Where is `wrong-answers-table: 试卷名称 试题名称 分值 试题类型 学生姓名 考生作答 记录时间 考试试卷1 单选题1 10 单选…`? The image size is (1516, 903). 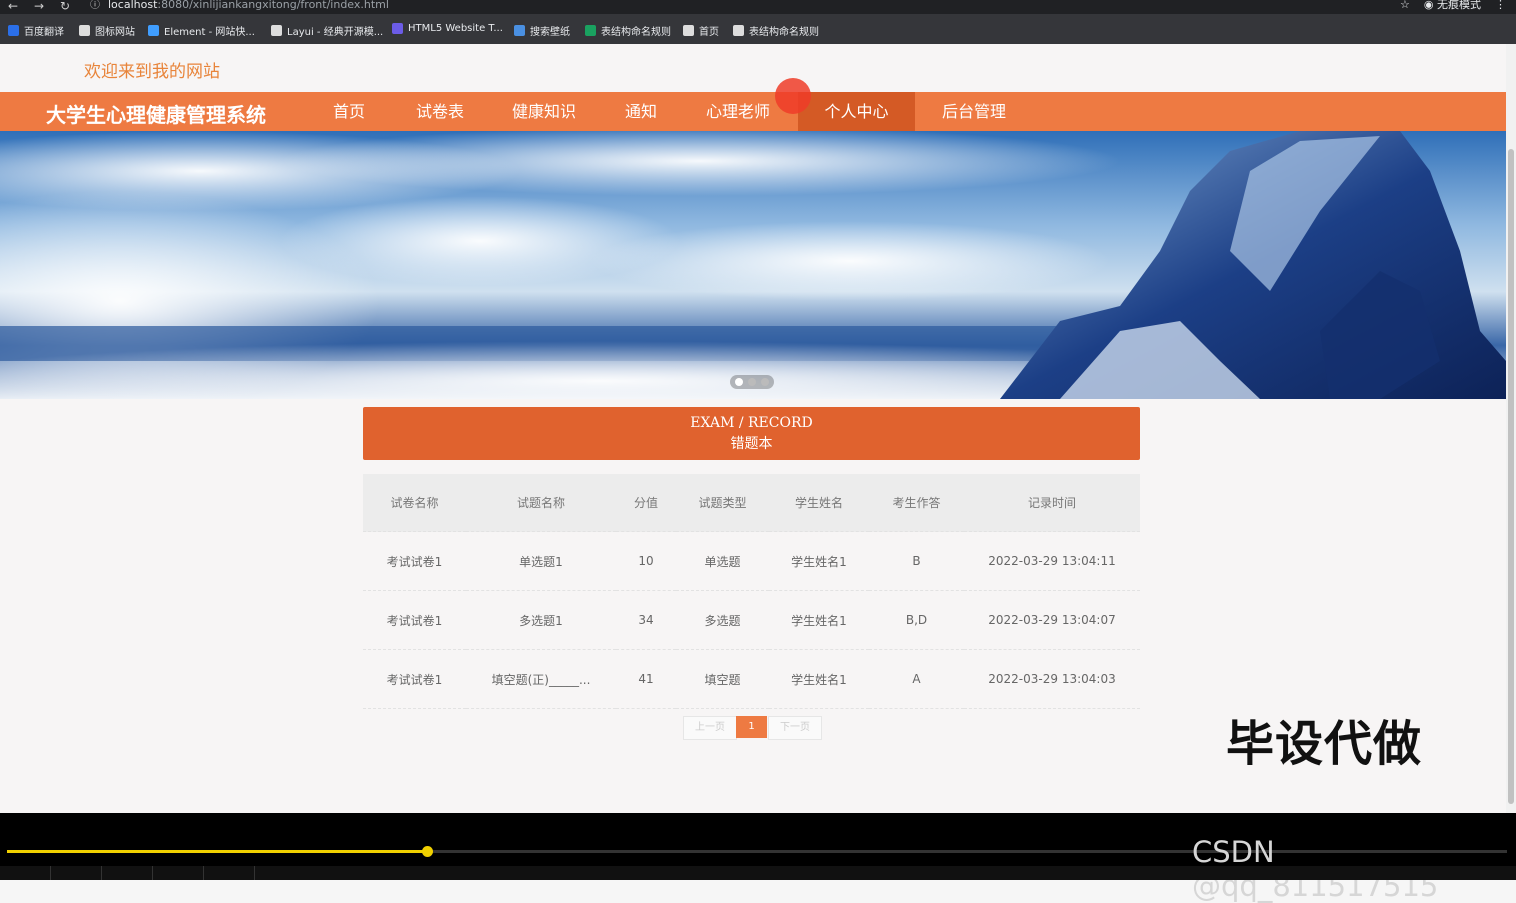 wrong-answers-table: 试卷名称 试题名称 分值 试题类型 学生姓名 考生作答 记录时间 考试试卷1 单选题1 10 单选… is located at coordinates (751, 591).